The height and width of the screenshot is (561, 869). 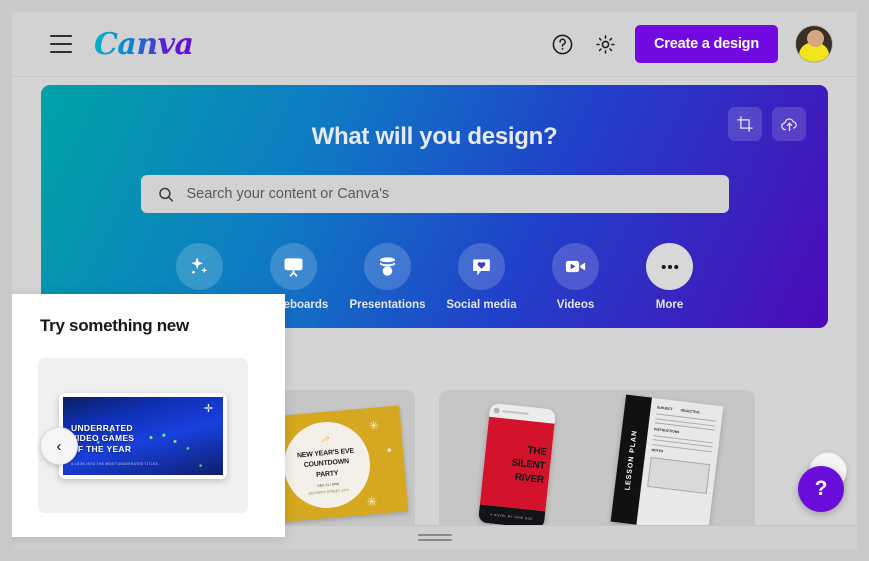 I want to click on champagne-icon: 🥂, so click(x=324, y=441).